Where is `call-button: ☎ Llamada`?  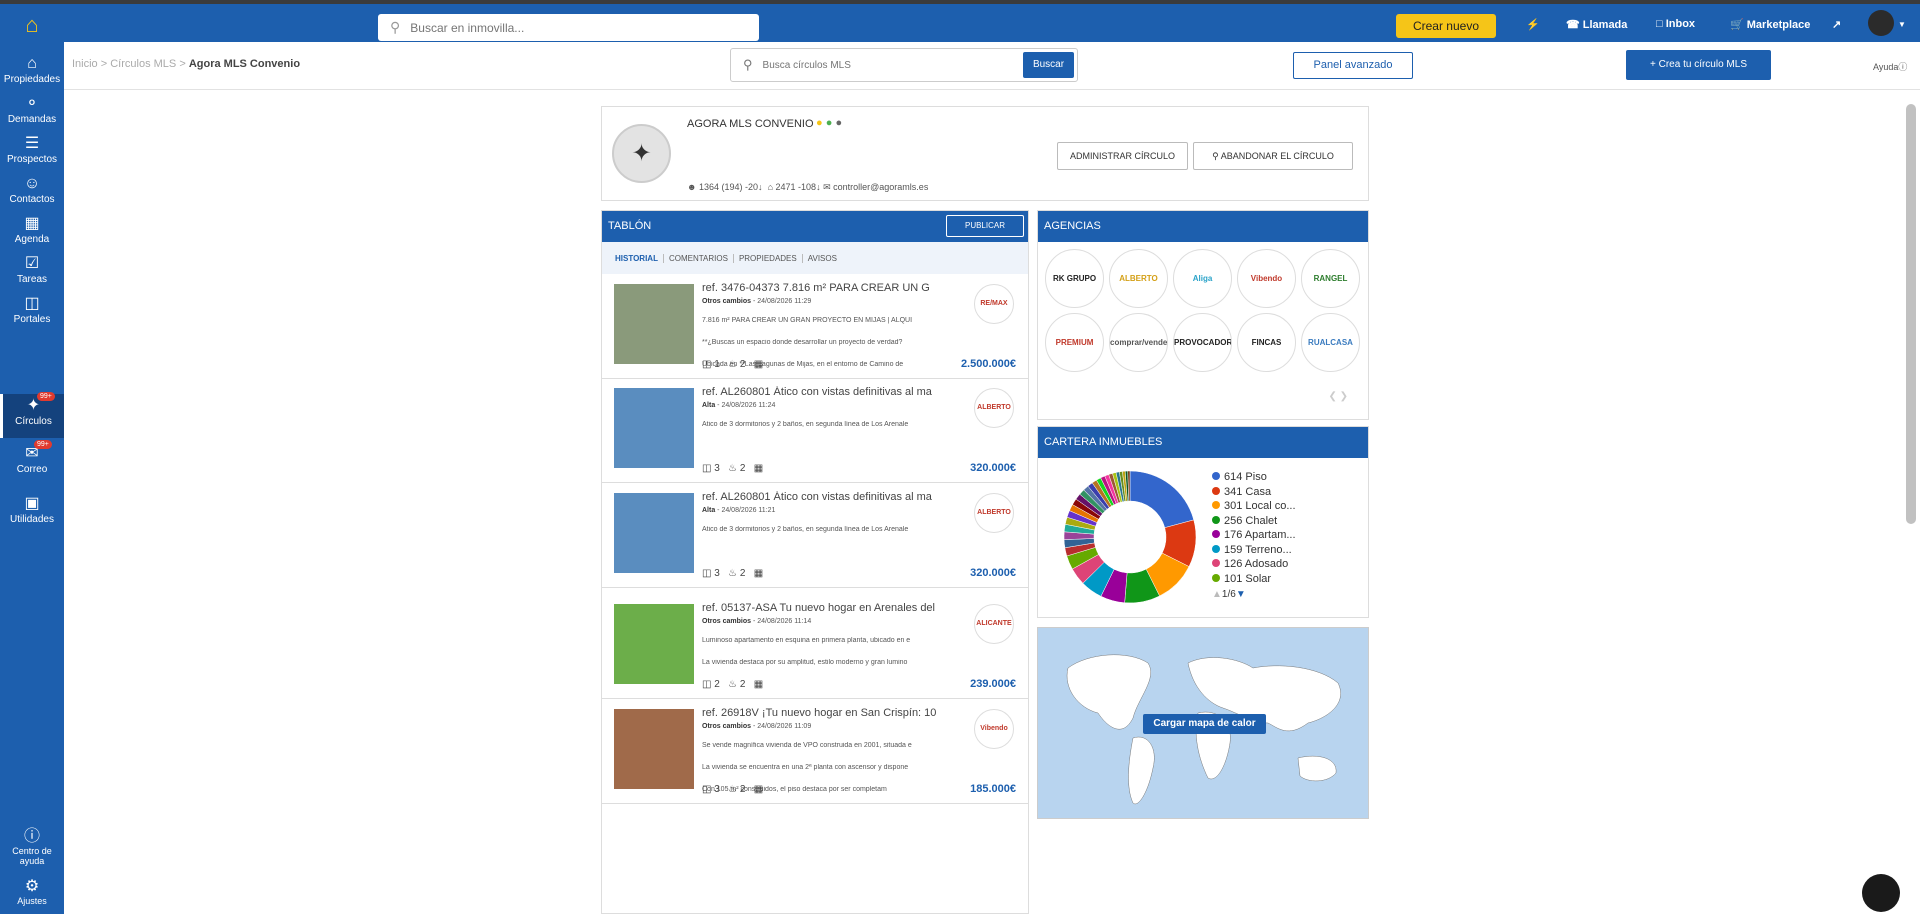 call-button: ☎ Llamada is located at coordinates (1596, 24).